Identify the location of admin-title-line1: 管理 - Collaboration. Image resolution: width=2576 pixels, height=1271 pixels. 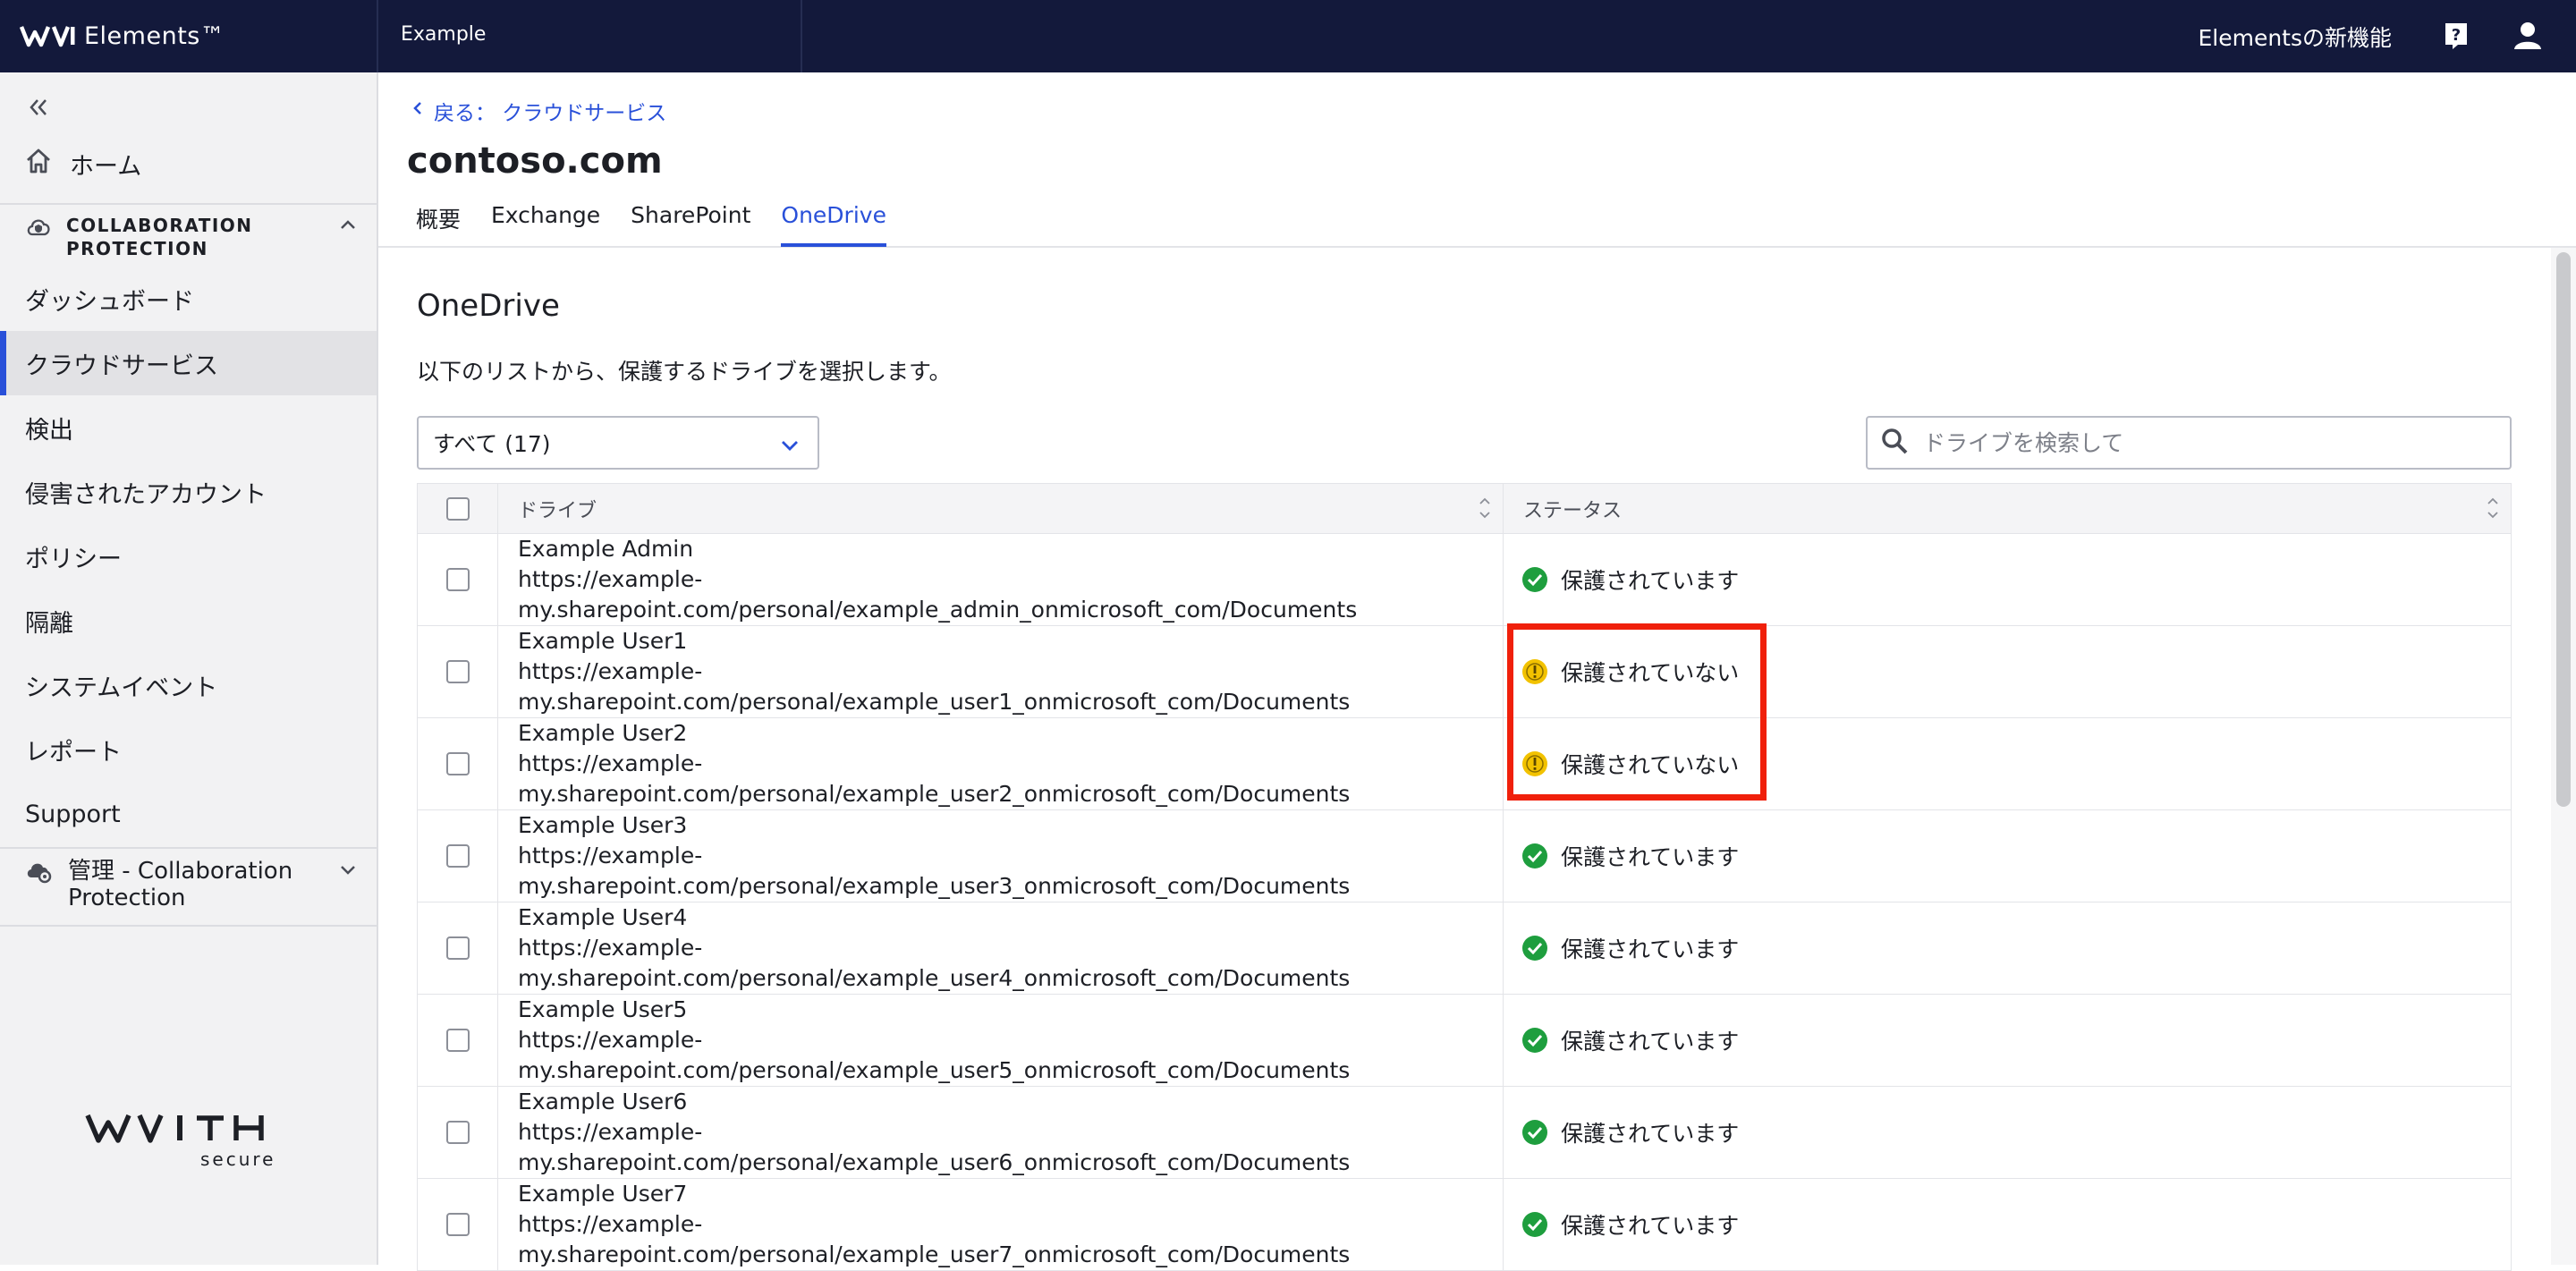
(180, 871).